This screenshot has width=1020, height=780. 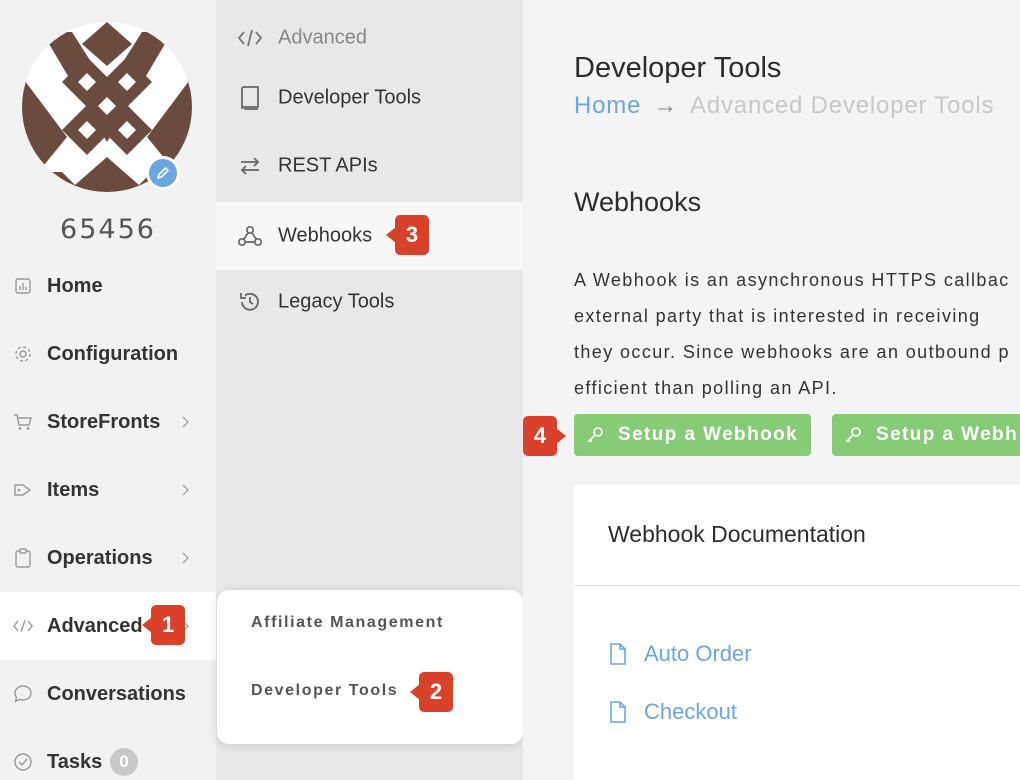 I want to click on clipboard-icon, so click(x=23, y=558).